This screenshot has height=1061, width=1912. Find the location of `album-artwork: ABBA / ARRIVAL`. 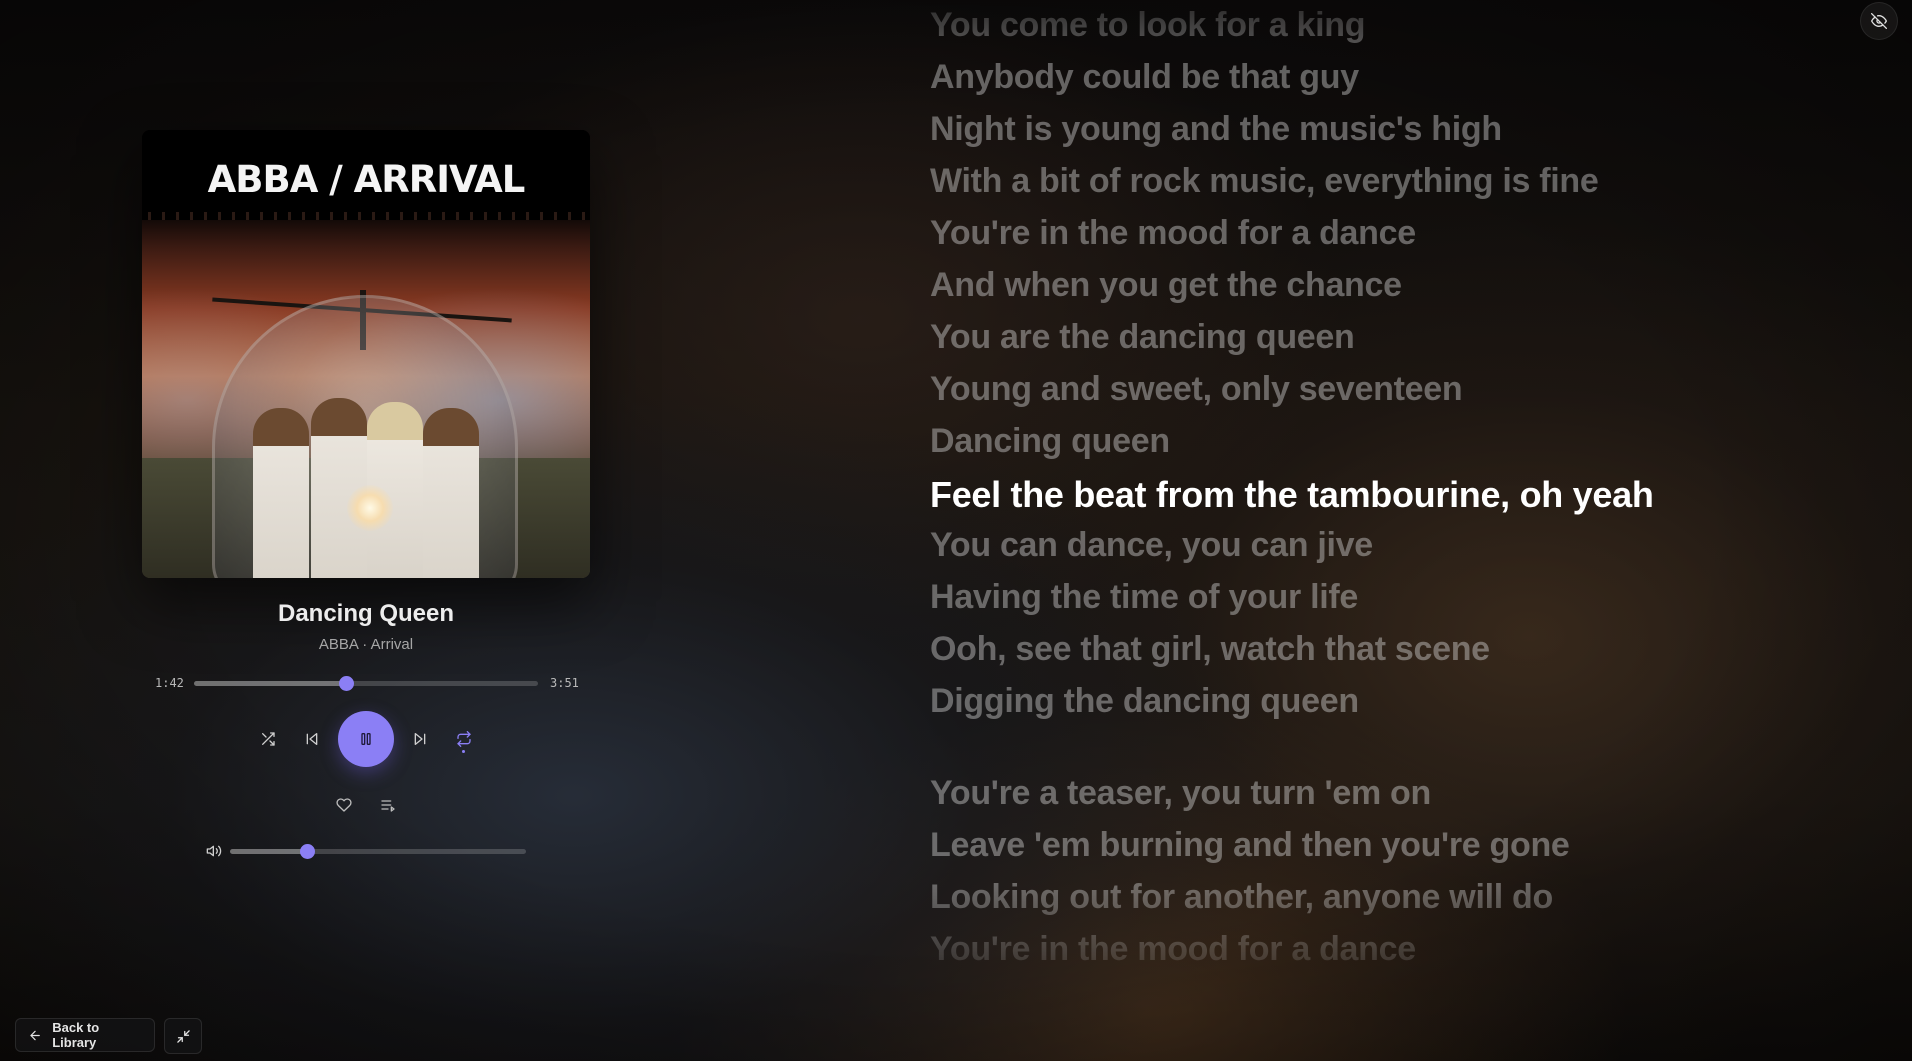

album-artwork: ABBA / ARRIVAL is located at coordinates (366, 354).